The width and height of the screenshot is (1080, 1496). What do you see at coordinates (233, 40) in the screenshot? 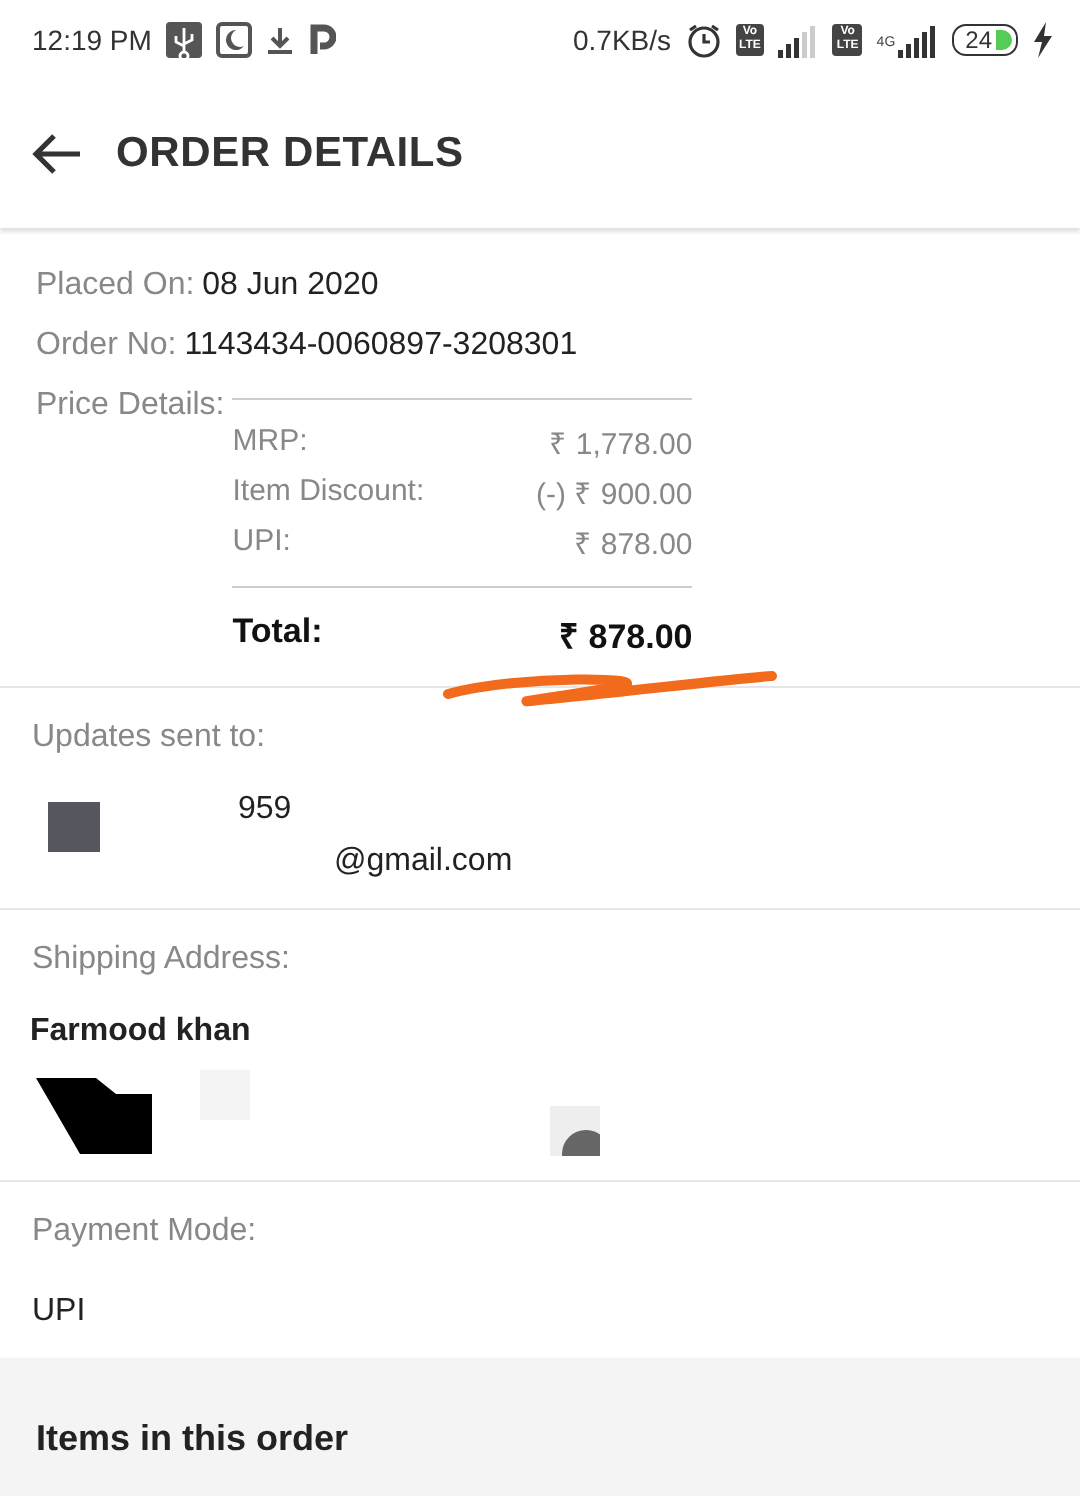
I see `moon-icon` at bounding box center [233, 40].